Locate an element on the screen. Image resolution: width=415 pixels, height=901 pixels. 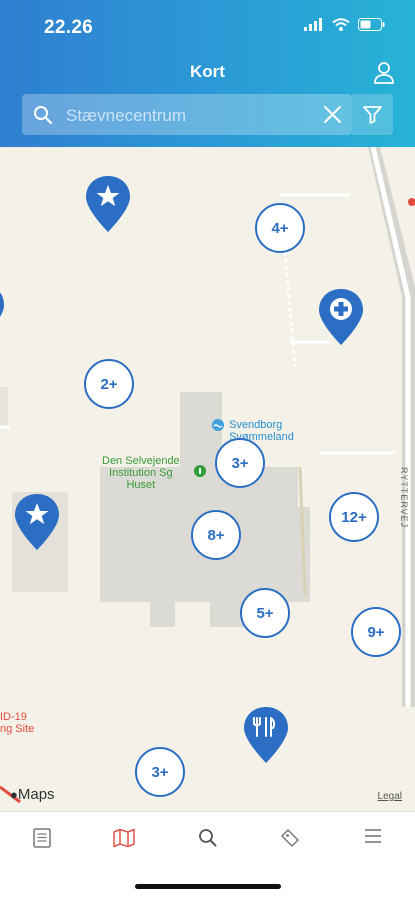
tab-menu is located at coordinates (373, 840).